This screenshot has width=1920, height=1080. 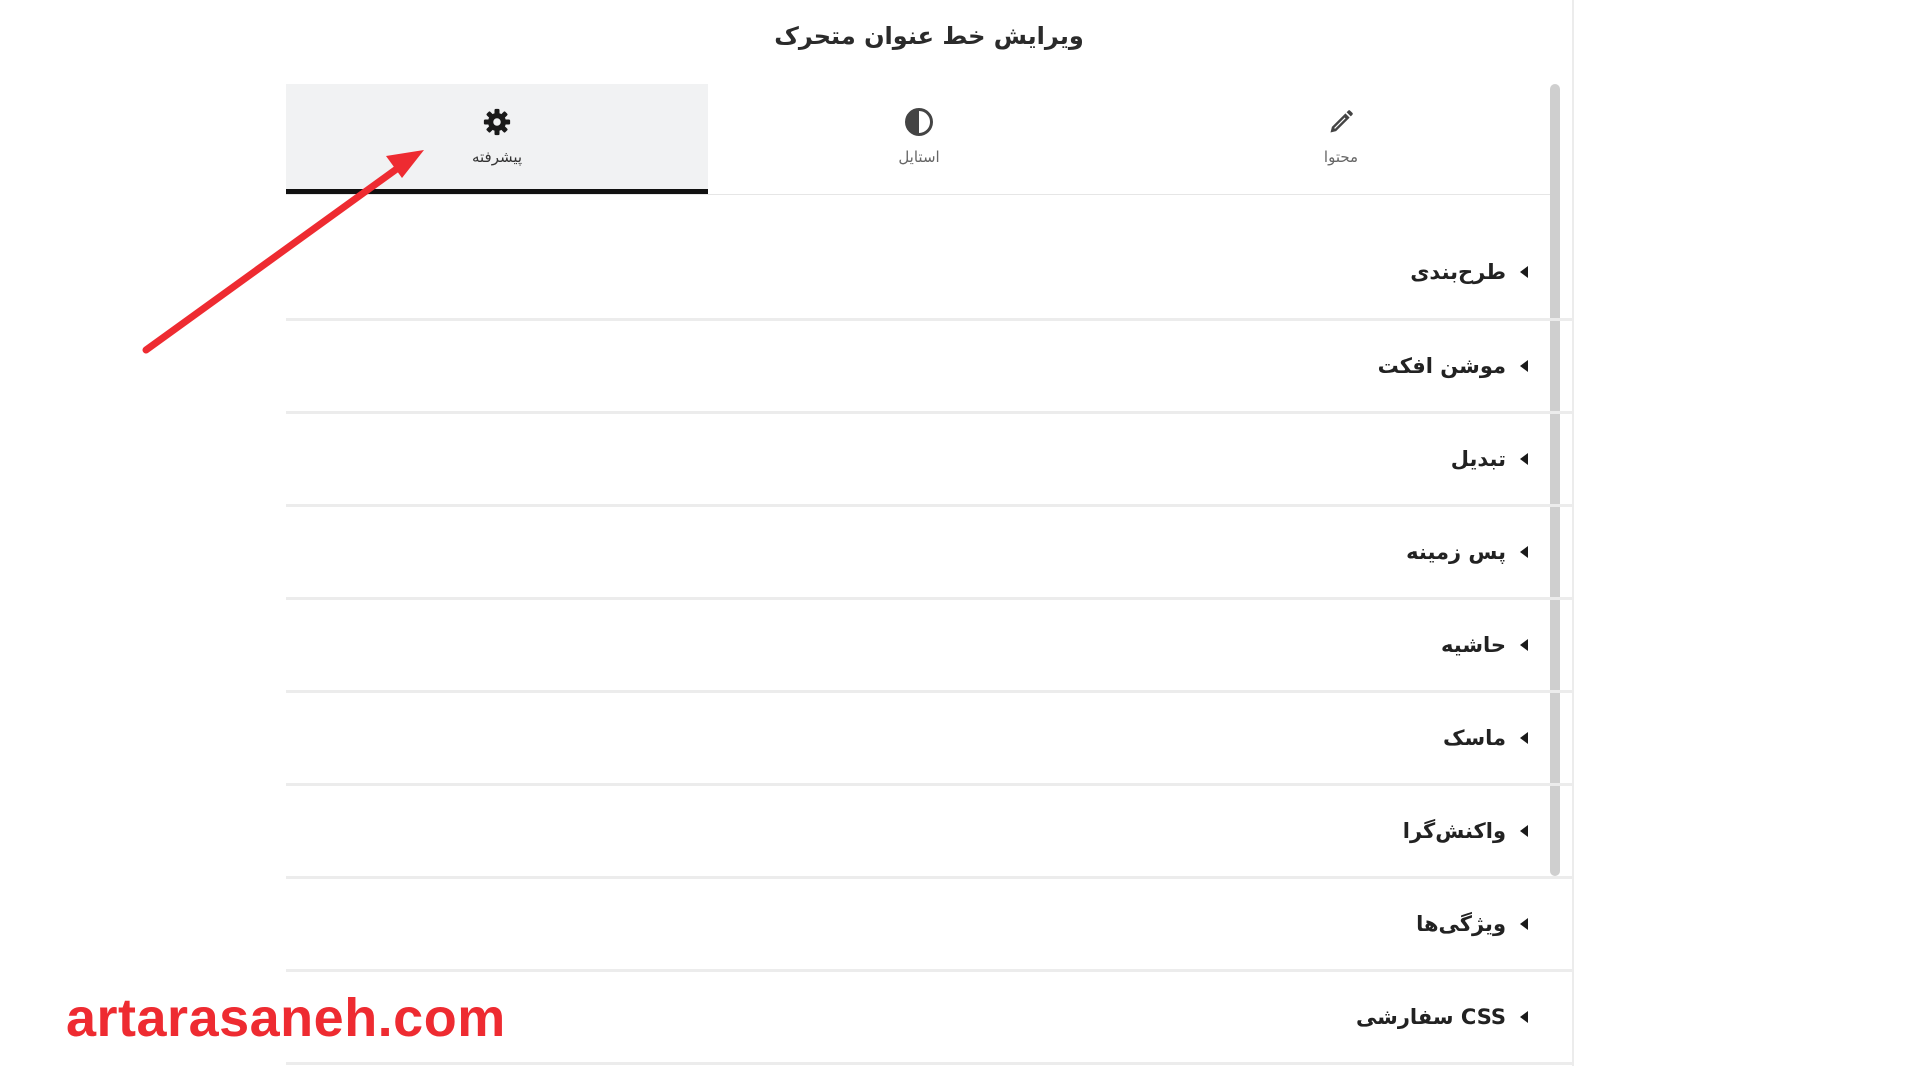 What do you see at coordinates (286, 1018) in the screenshot?
I see `watermark-text: artarasaneh.com` at bounding box center [286, 1018].